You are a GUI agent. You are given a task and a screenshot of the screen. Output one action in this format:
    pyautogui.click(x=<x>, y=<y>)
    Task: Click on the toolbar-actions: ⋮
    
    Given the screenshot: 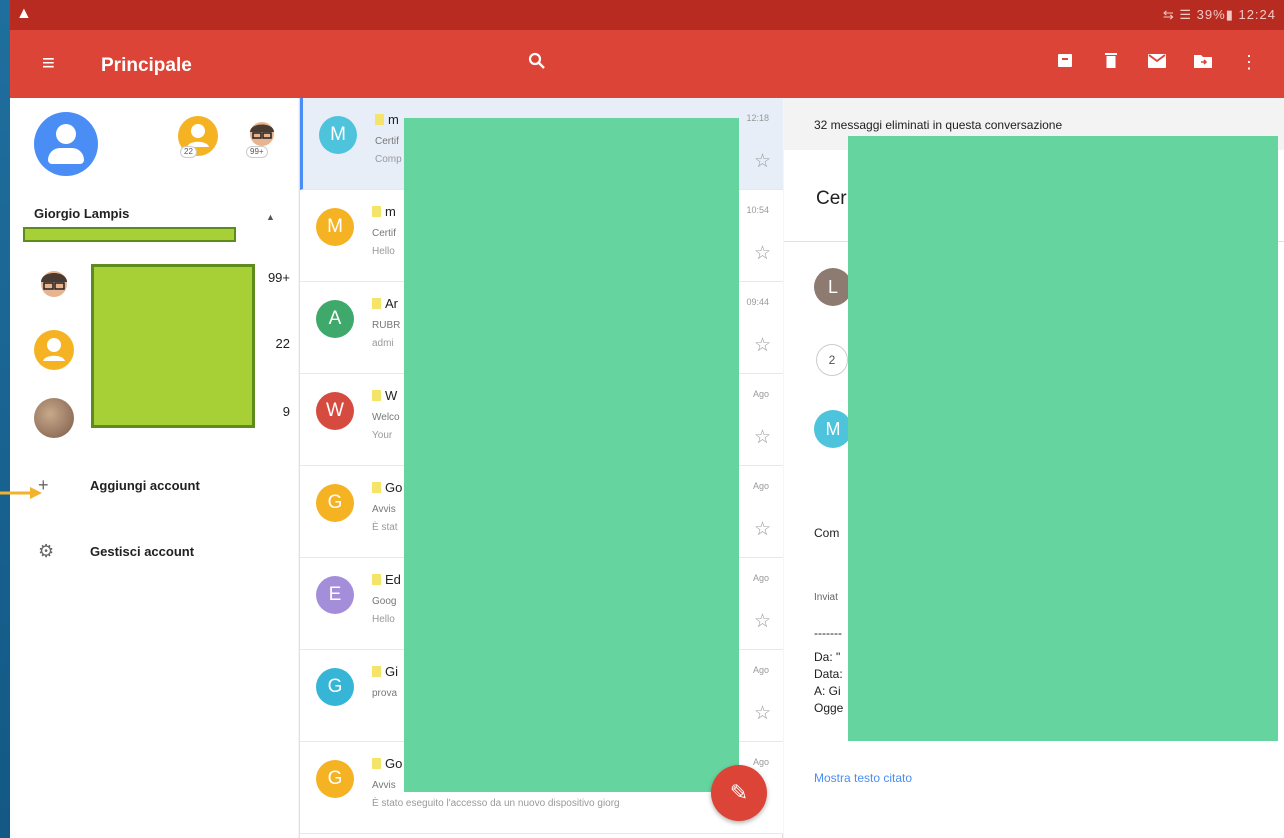 What is the action you would take?
    pyautogui.click(x=1157, y=62)
    